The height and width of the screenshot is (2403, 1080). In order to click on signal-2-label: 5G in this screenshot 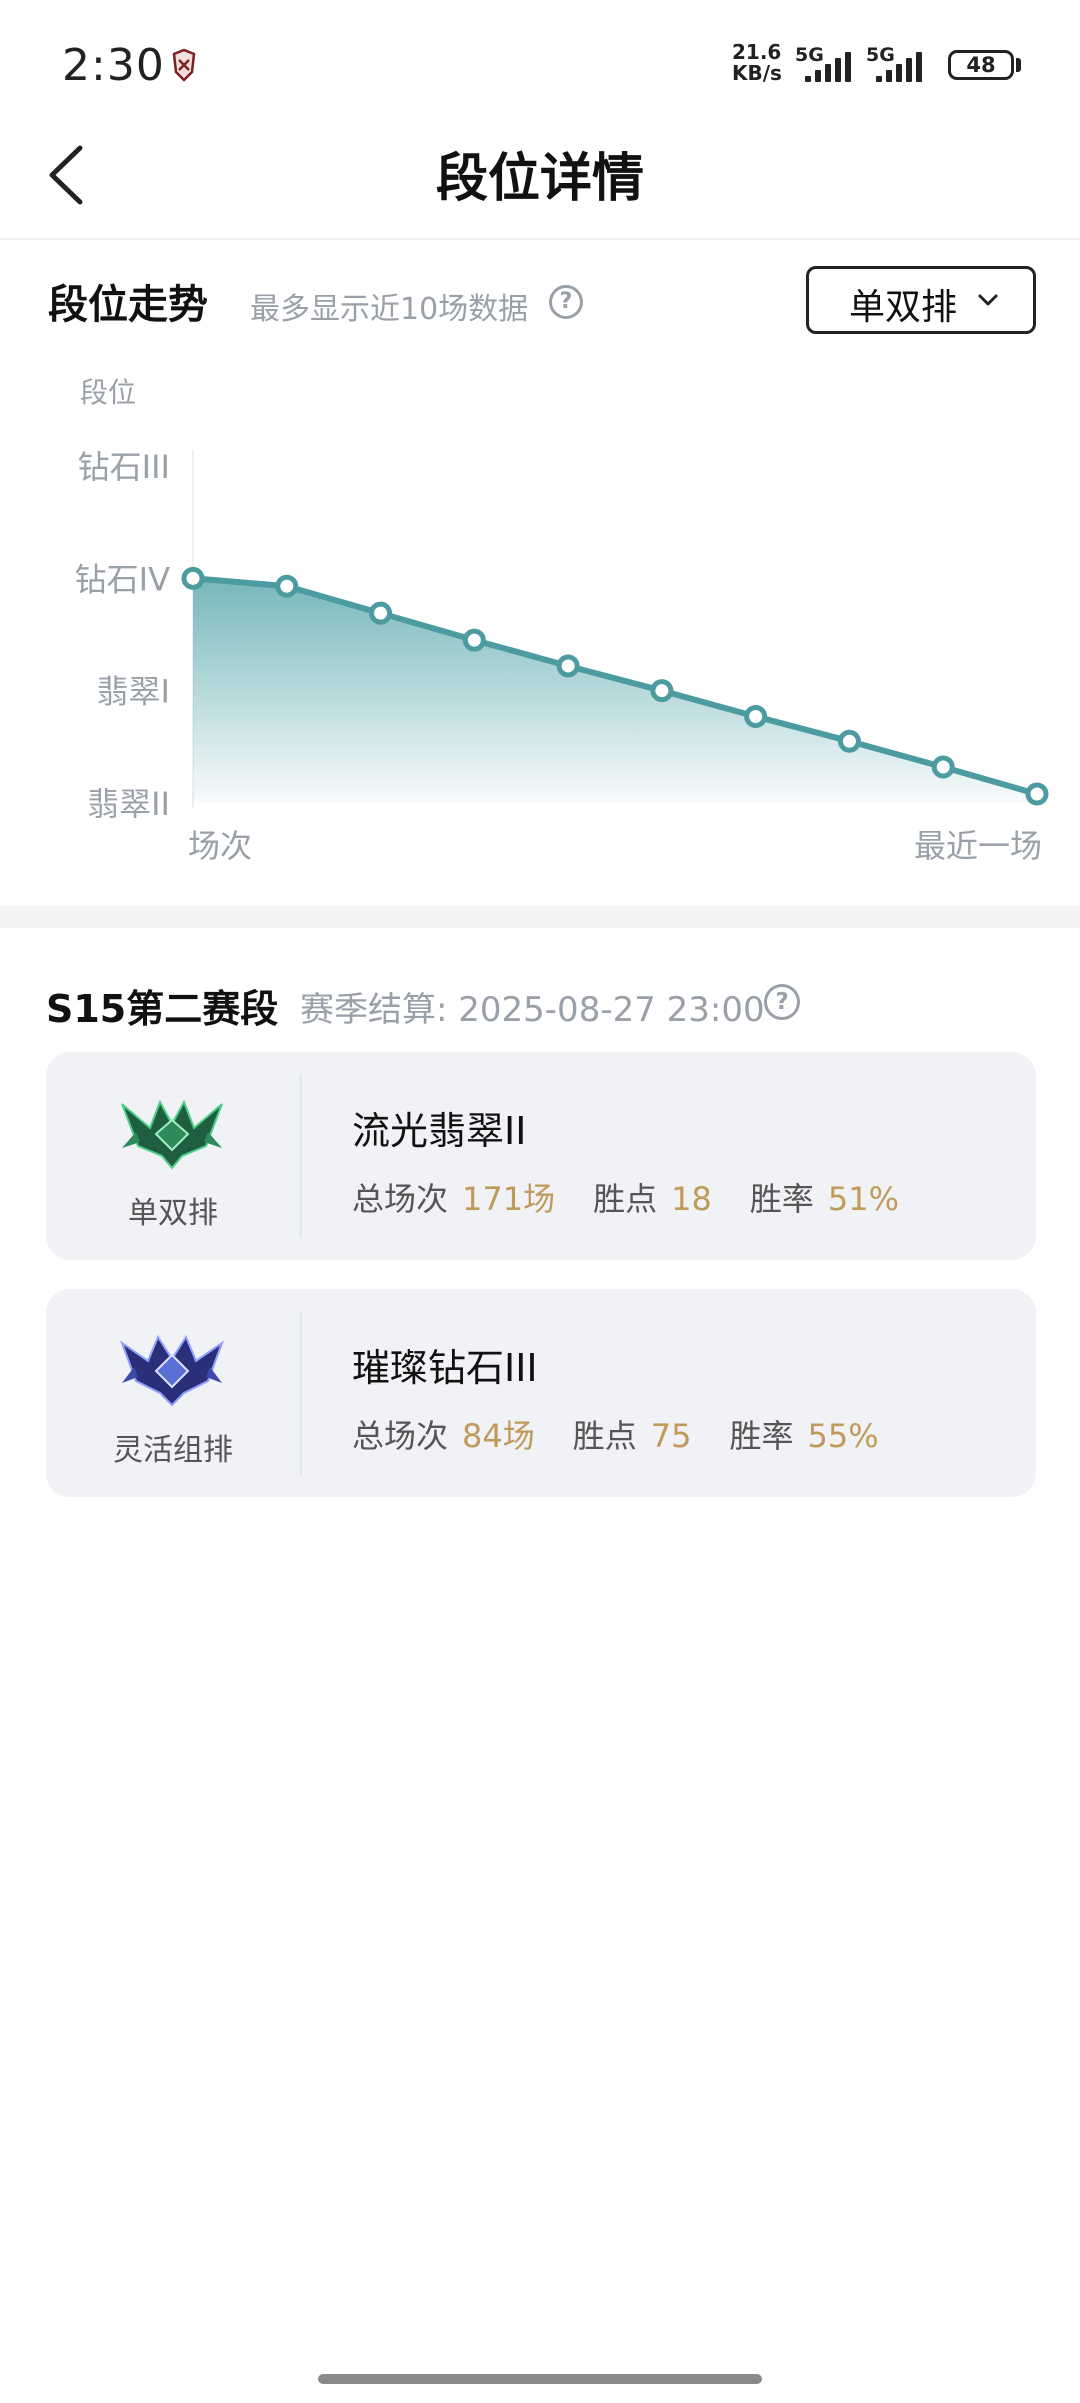, I will do `click(880, 55)`.